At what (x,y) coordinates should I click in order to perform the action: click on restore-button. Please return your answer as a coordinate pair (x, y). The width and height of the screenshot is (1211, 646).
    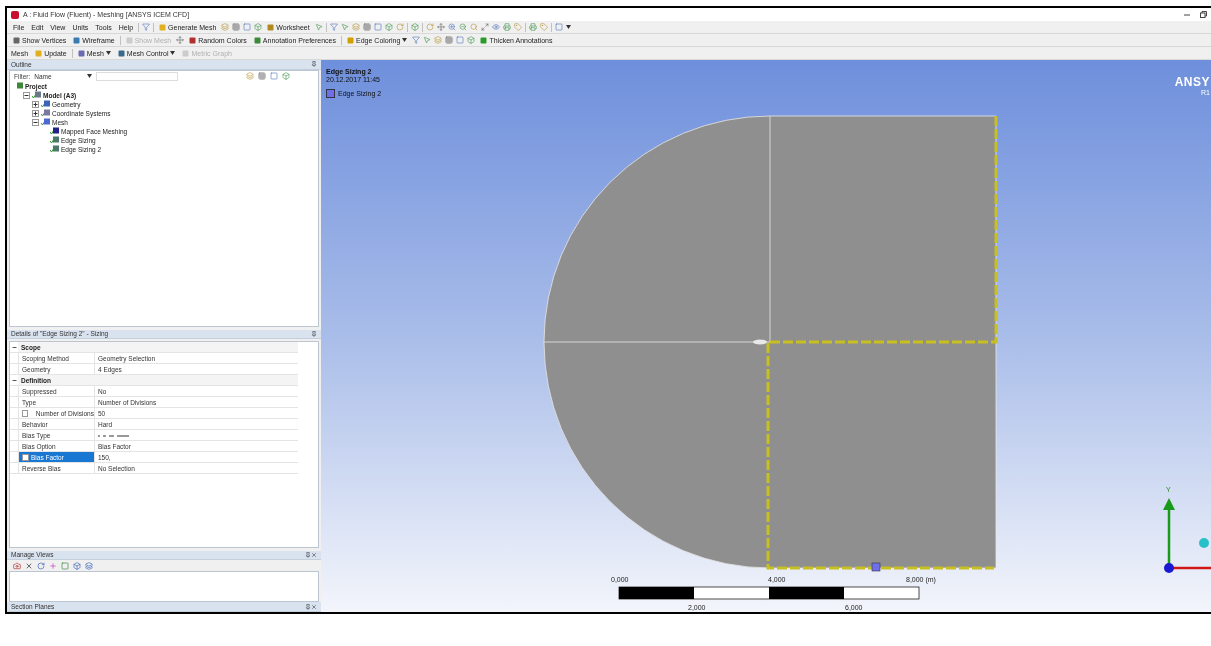
    Looking at the image, I should click on (1203, 14).